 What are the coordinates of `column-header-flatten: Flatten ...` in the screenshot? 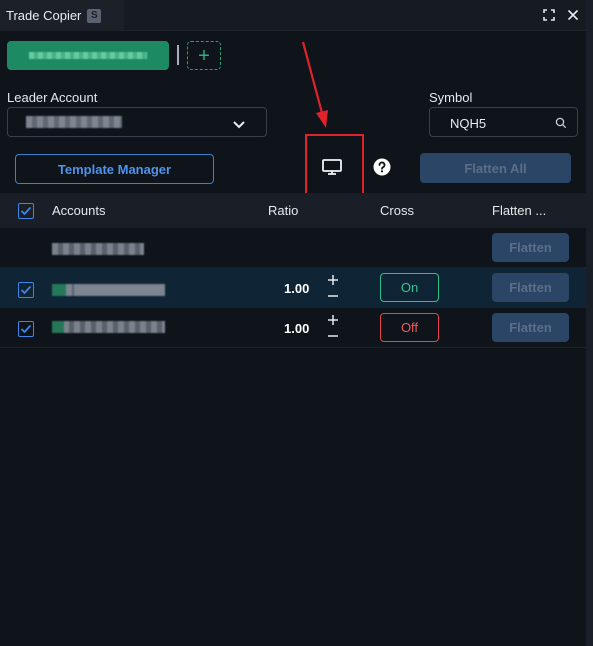 It's located at (519, 210).